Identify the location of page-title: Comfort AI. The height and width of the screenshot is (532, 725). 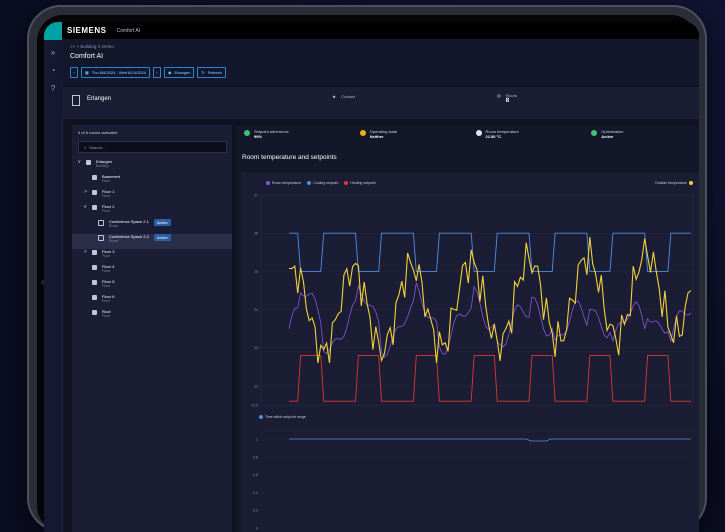
(87, 56).